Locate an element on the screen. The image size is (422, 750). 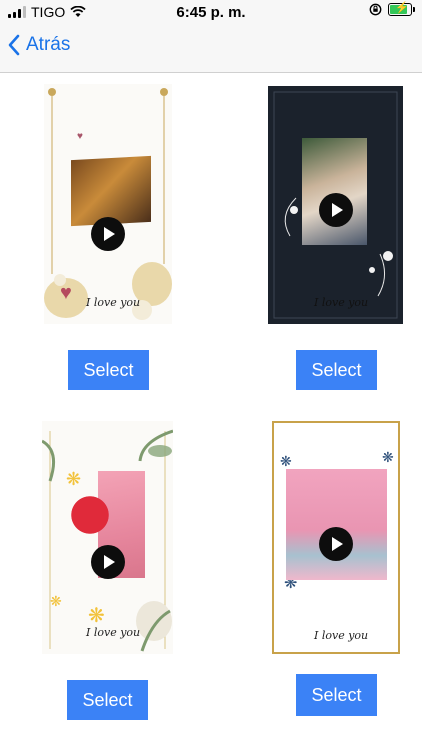
back-label: Atrás is located at coordinates (48, 44).